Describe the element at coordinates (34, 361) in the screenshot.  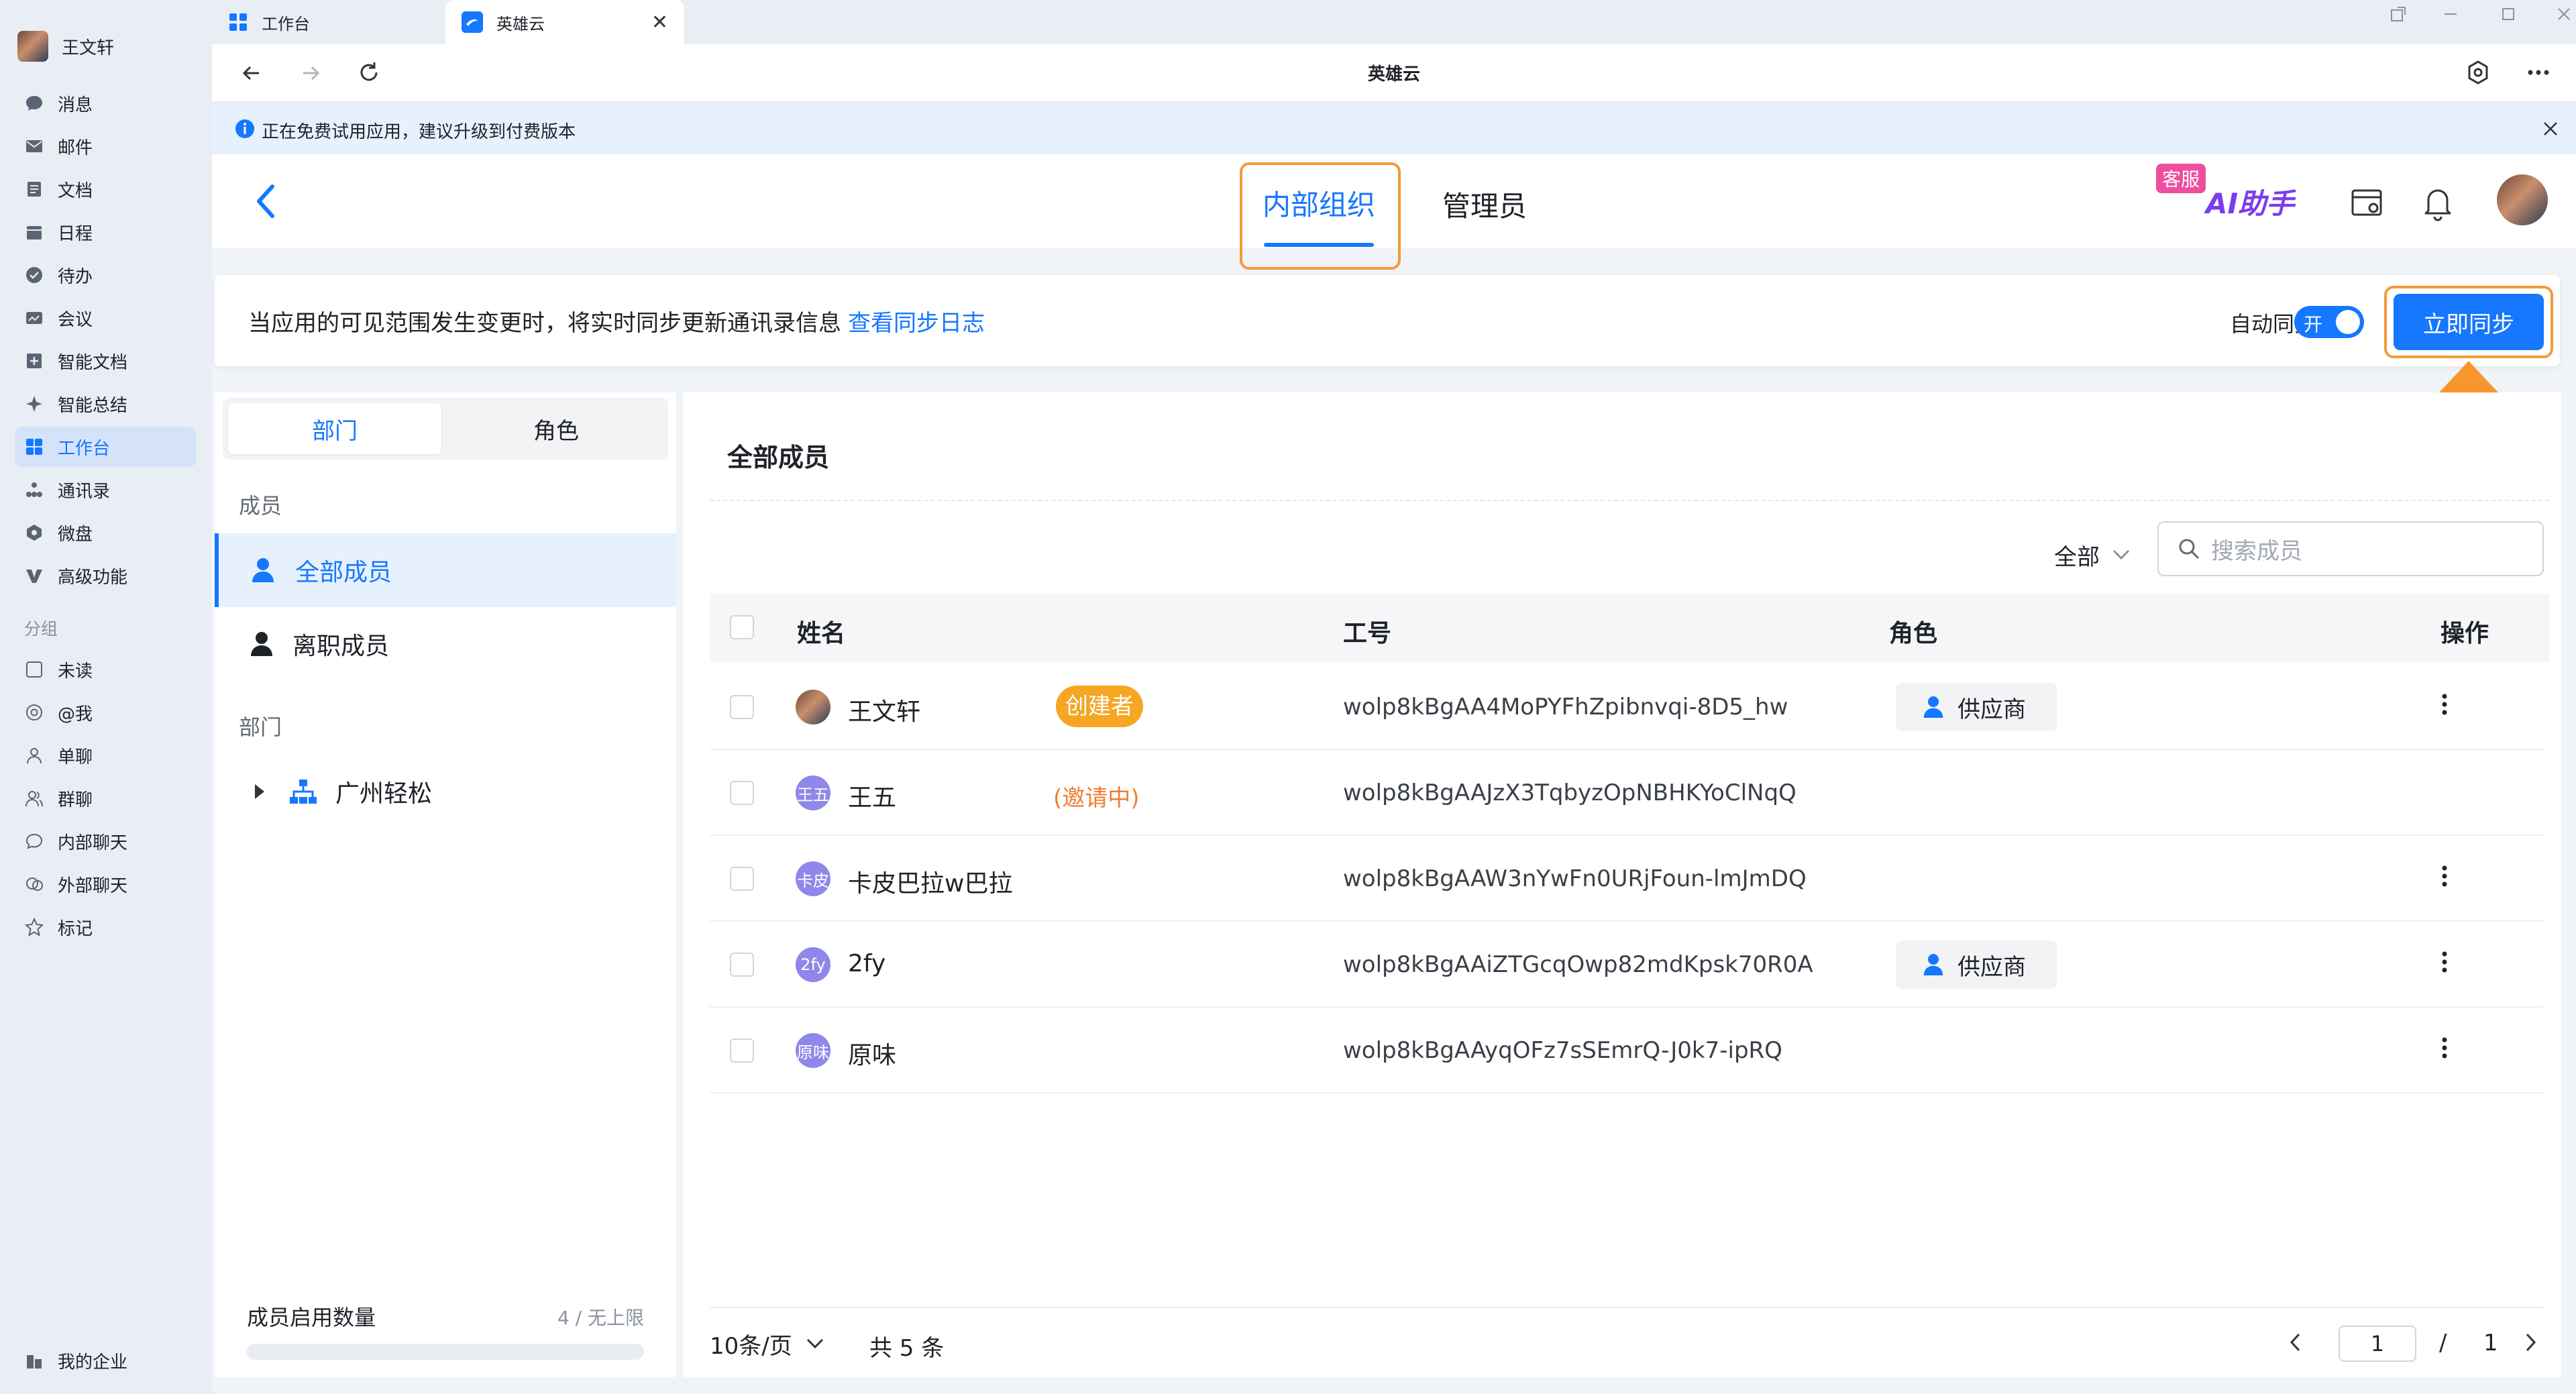
I see `smart-doc-icon` at that location.